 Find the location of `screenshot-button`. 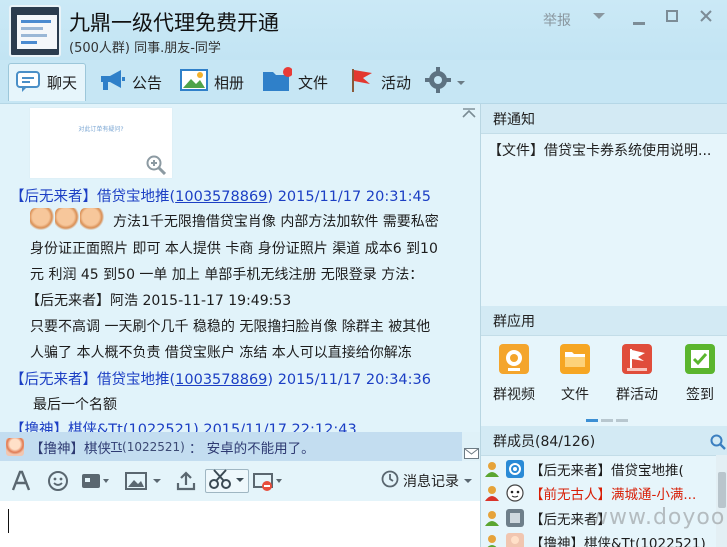

screenshot-button is located at coordinates (227, 481).